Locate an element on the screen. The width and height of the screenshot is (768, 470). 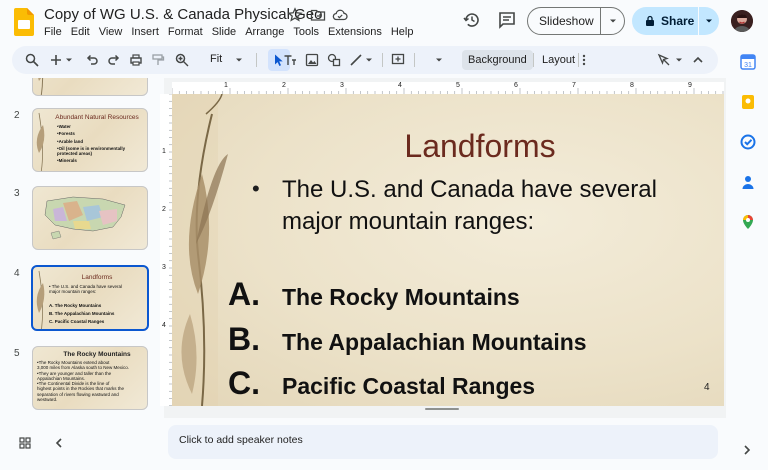
list-item-rocky-mountains: The Rocky Mountains is located at coordinates (401, 297).